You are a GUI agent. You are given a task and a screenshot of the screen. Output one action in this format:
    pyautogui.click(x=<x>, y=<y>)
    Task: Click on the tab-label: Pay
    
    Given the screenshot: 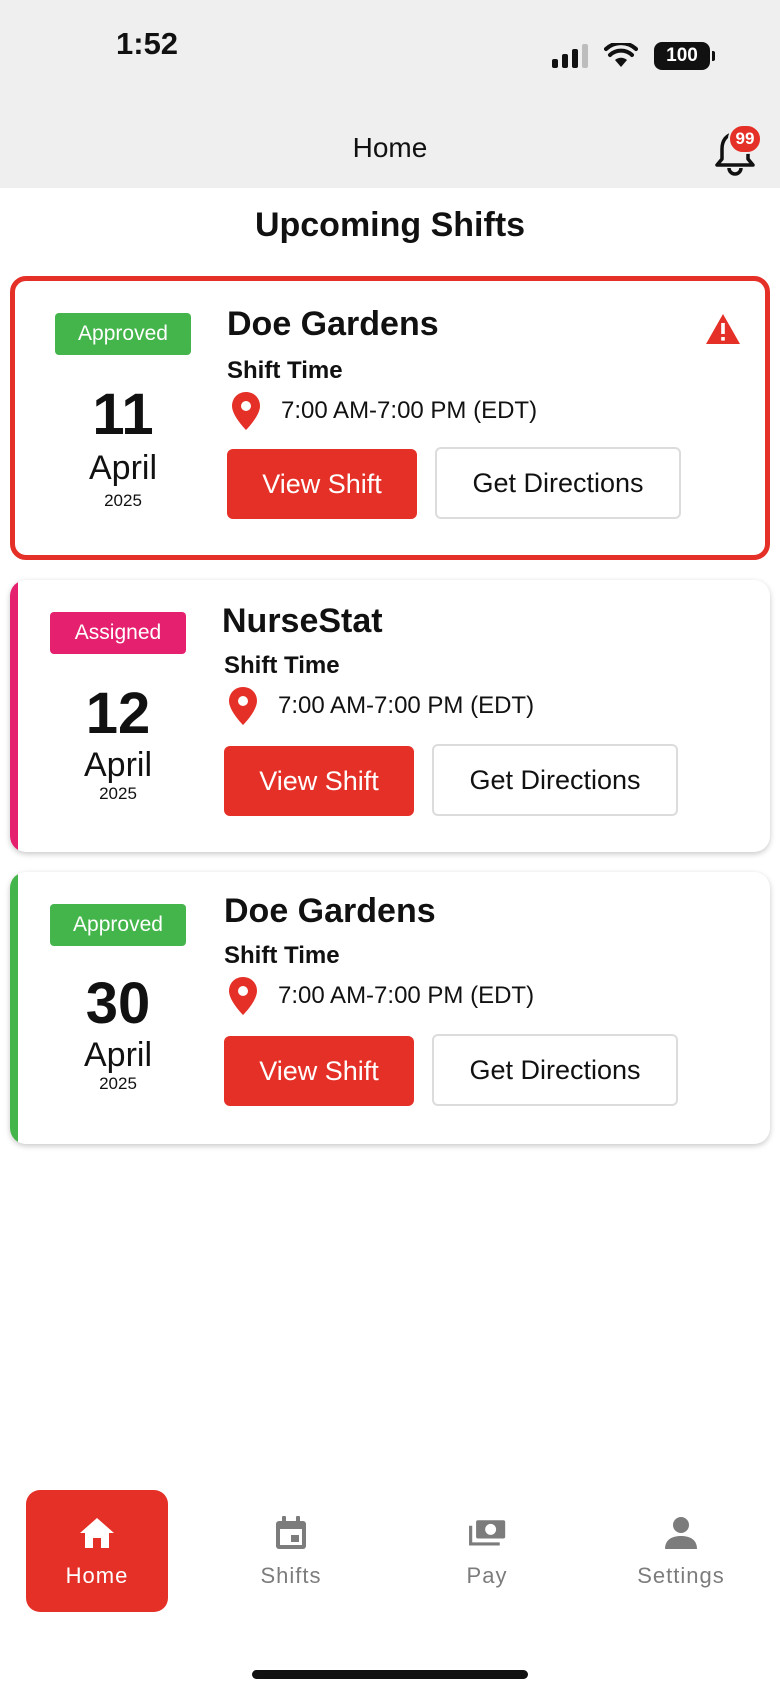 What is the action you would take?
    pyautogui.click(x=487, y=1575)
    